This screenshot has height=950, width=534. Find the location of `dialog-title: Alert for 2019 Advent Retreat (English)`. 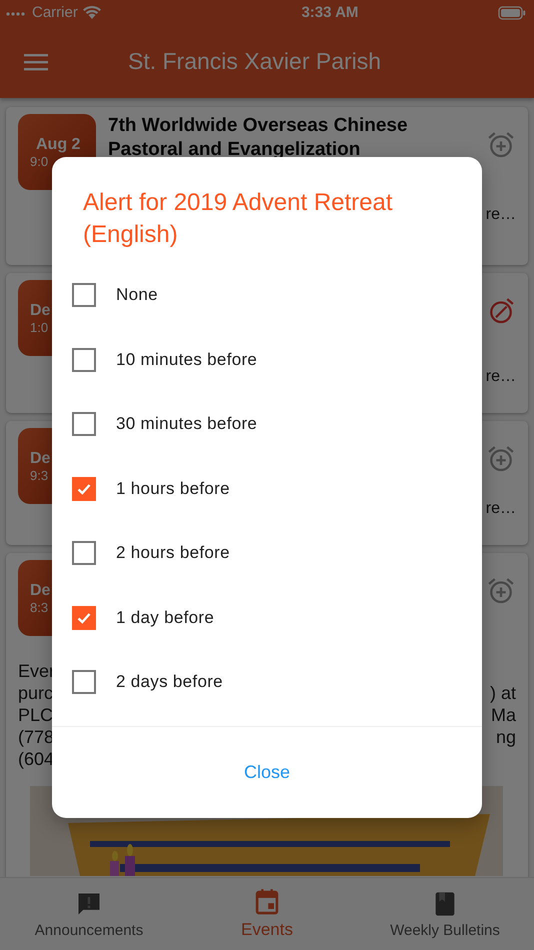

dialog-title: Alert for 2019 Advent Retreat (English) is located at coordinates (238, 219).